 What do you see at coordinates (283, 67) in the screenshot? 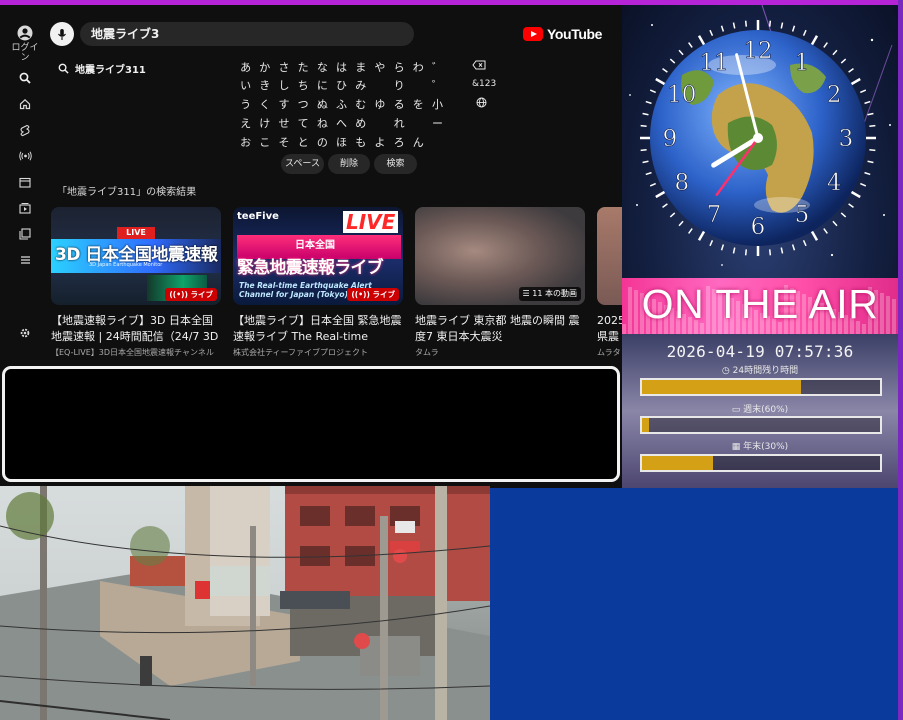
I see `key: さ` at bounding box center [283, 67].